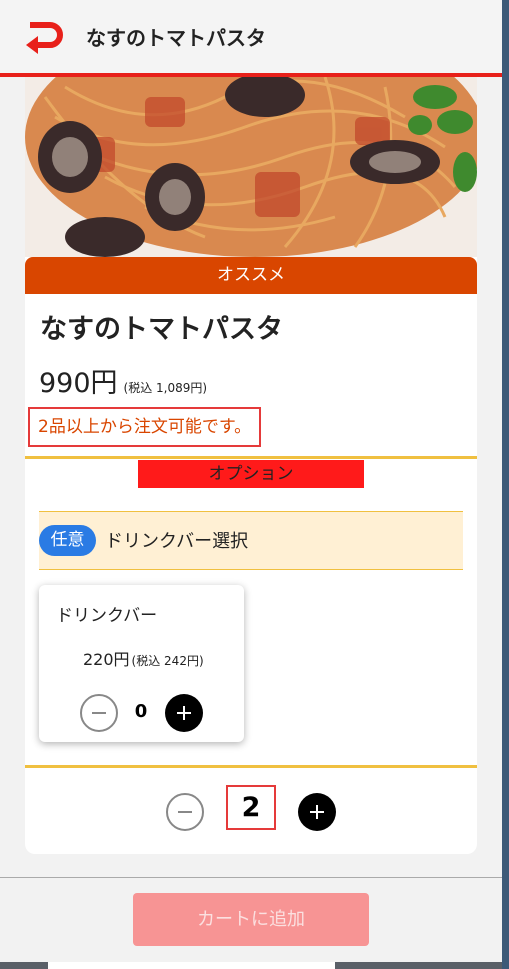 This screenshot has height=969, width=509. I want to click on recommended-badge: オススメ, so click(251, 275).